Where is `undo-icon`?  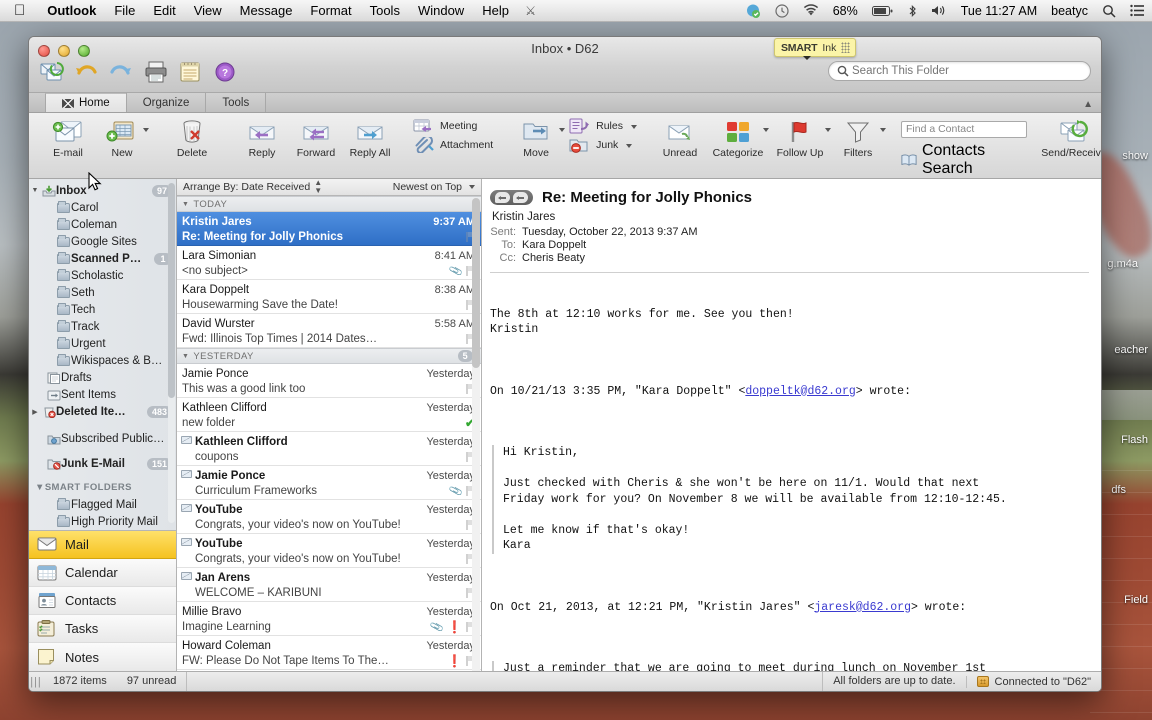 undo-icon is located at coordinates (87, 73).